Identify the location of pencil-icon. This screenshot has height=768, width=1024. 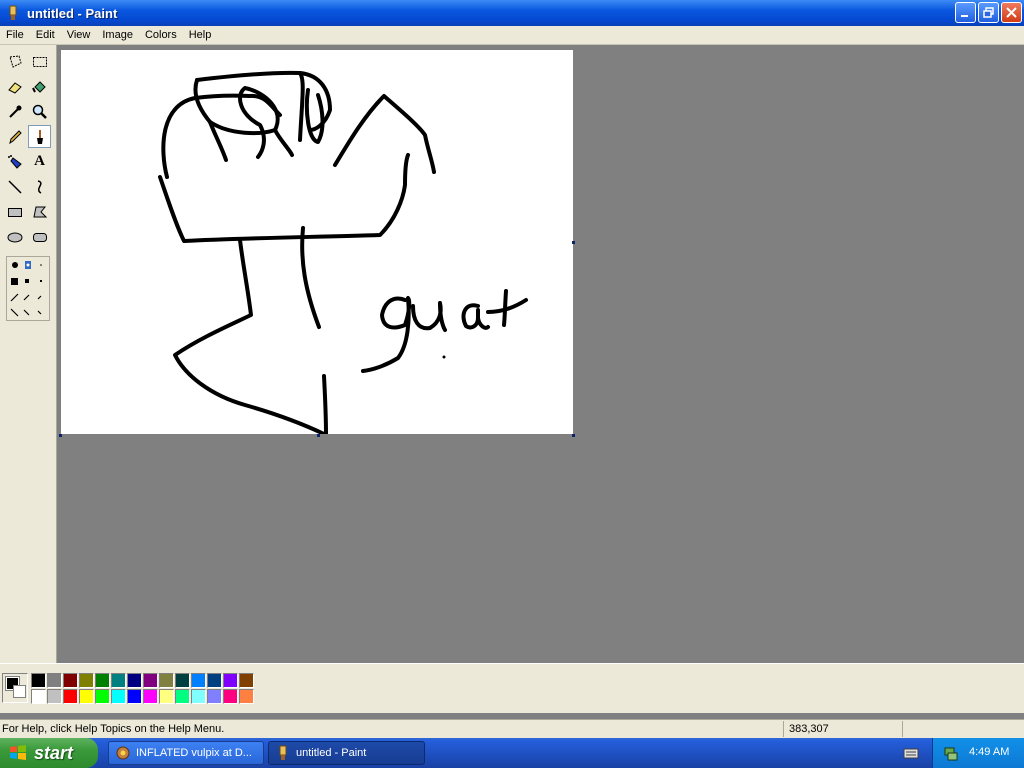
(15, 136).